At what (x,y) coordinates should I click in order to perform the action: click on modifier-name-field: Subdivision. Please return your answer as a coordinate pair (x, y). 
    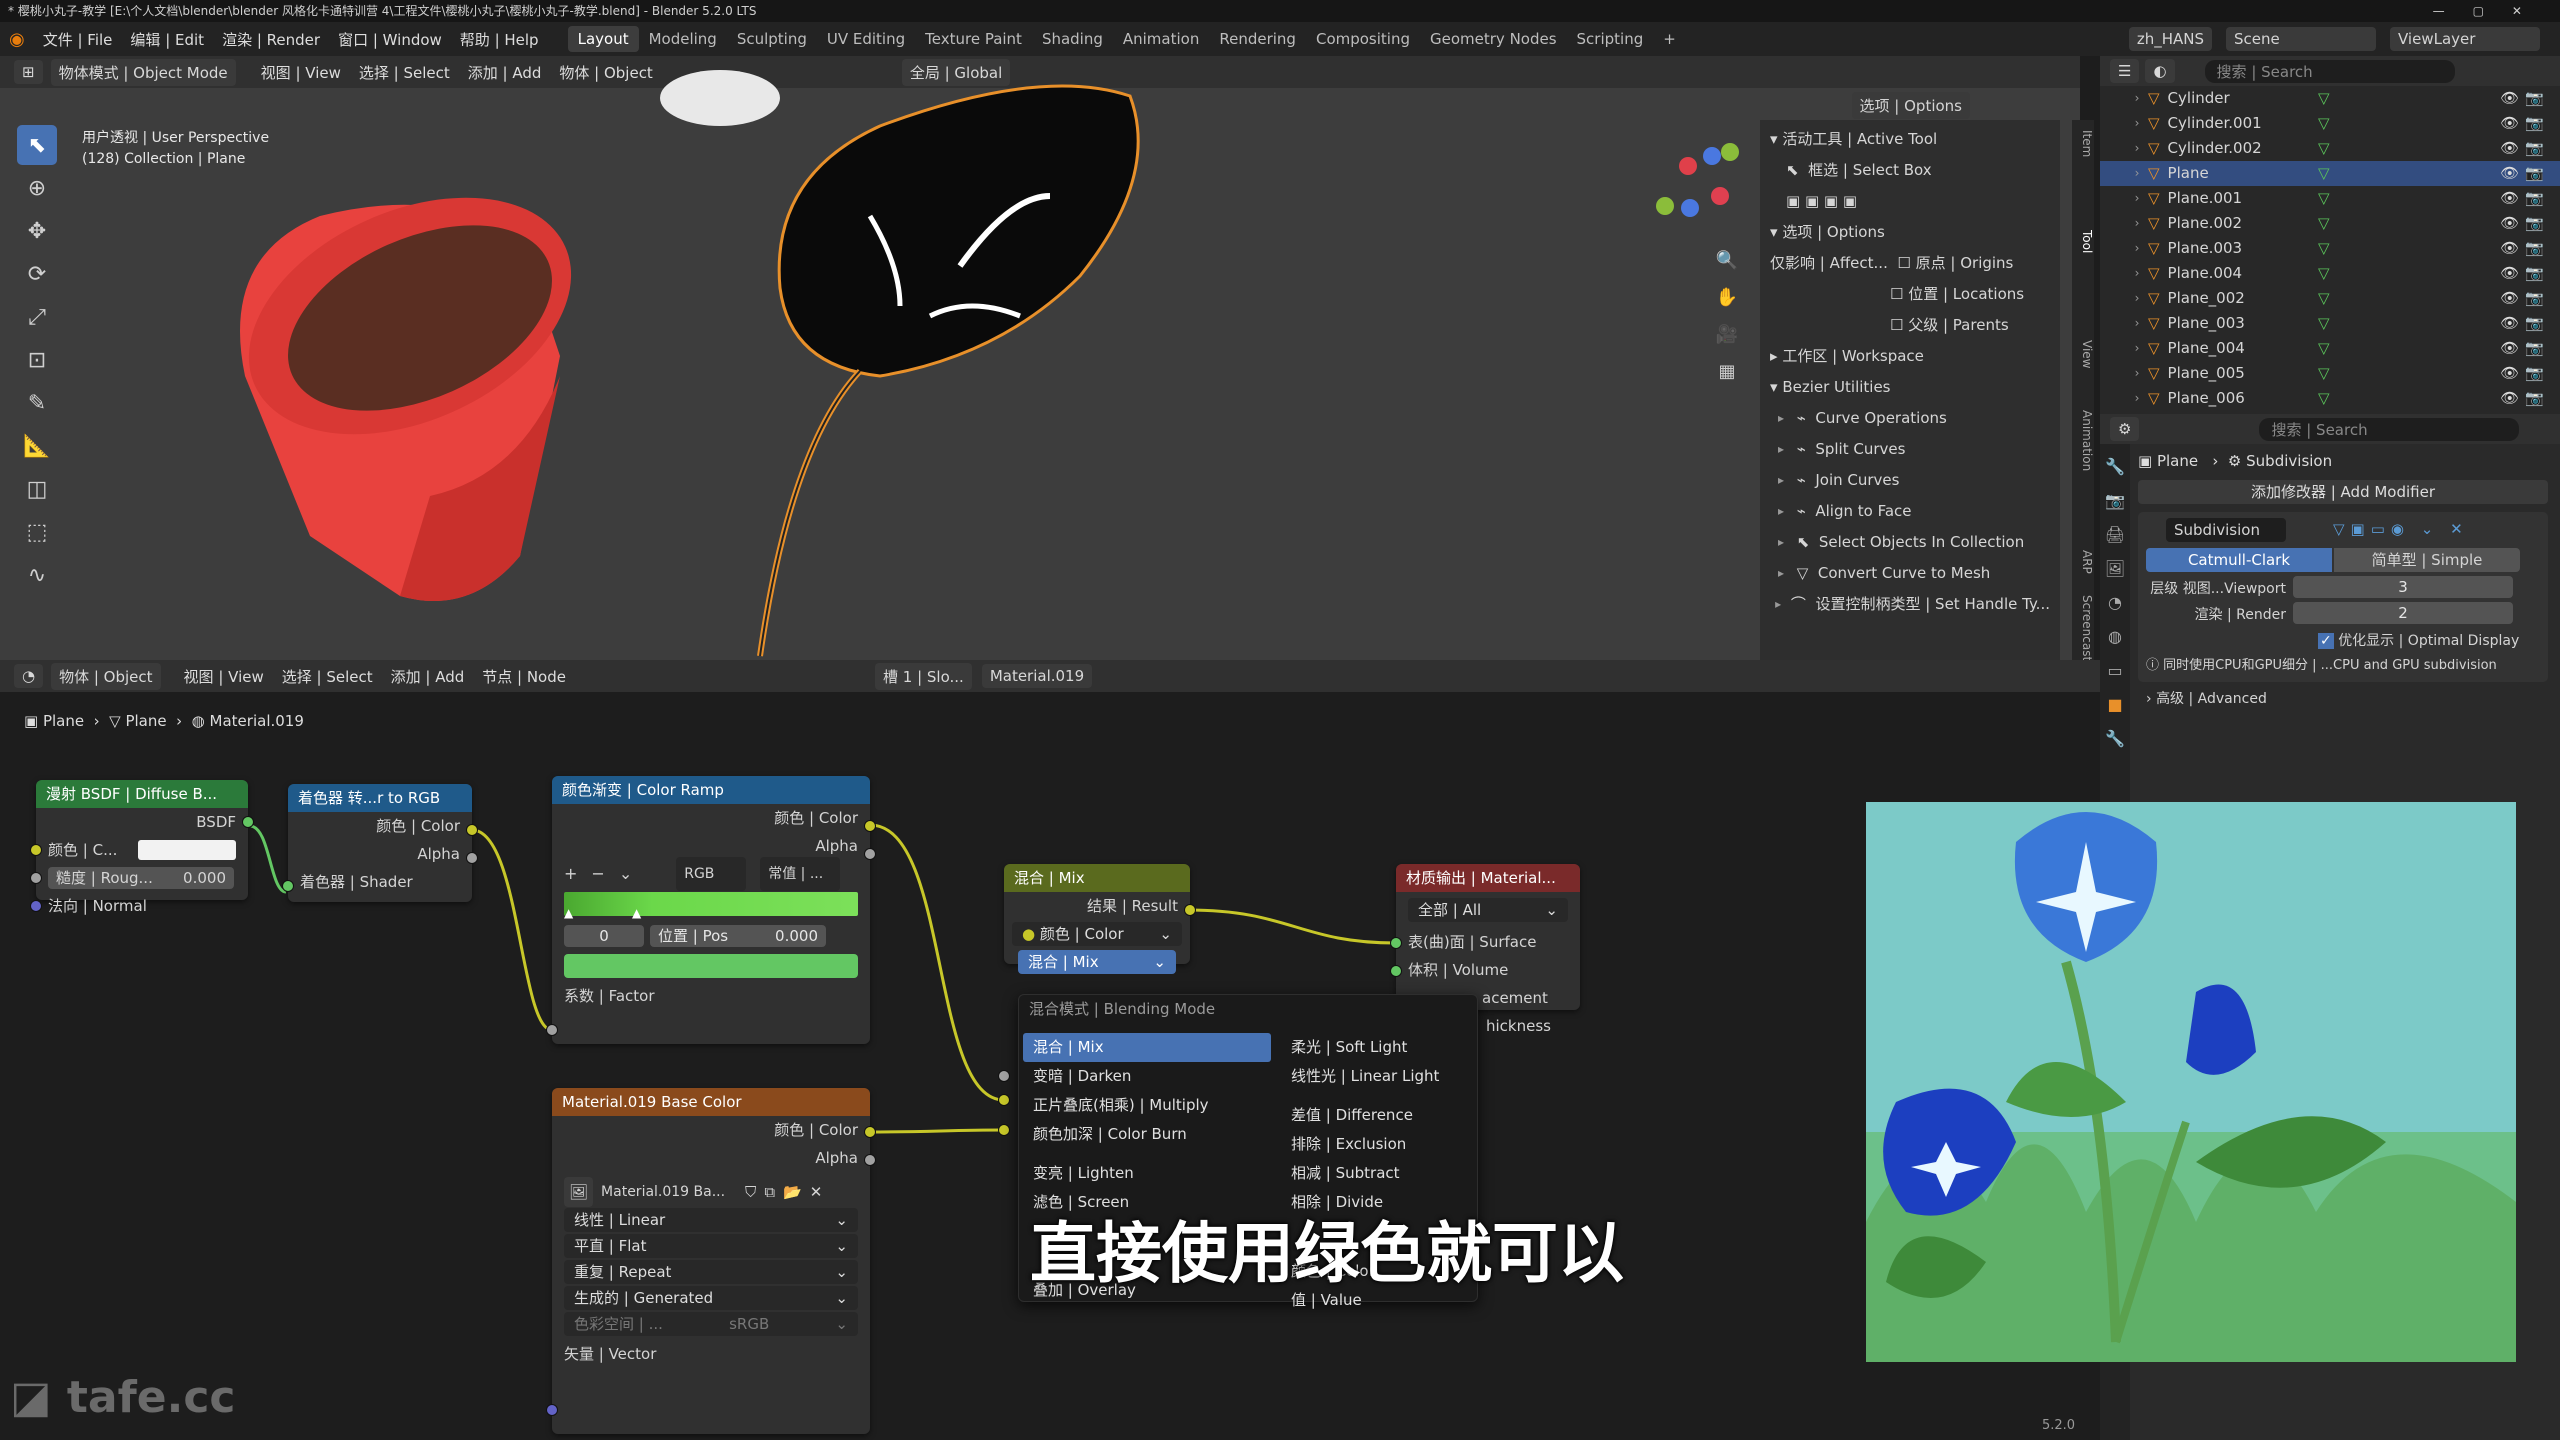
    Looking at the image, I should click on (2226, 530).